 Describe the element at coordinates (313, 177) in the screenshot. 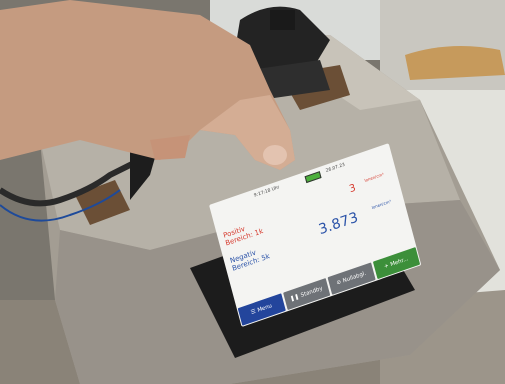

I see `battery-icon` at that location.